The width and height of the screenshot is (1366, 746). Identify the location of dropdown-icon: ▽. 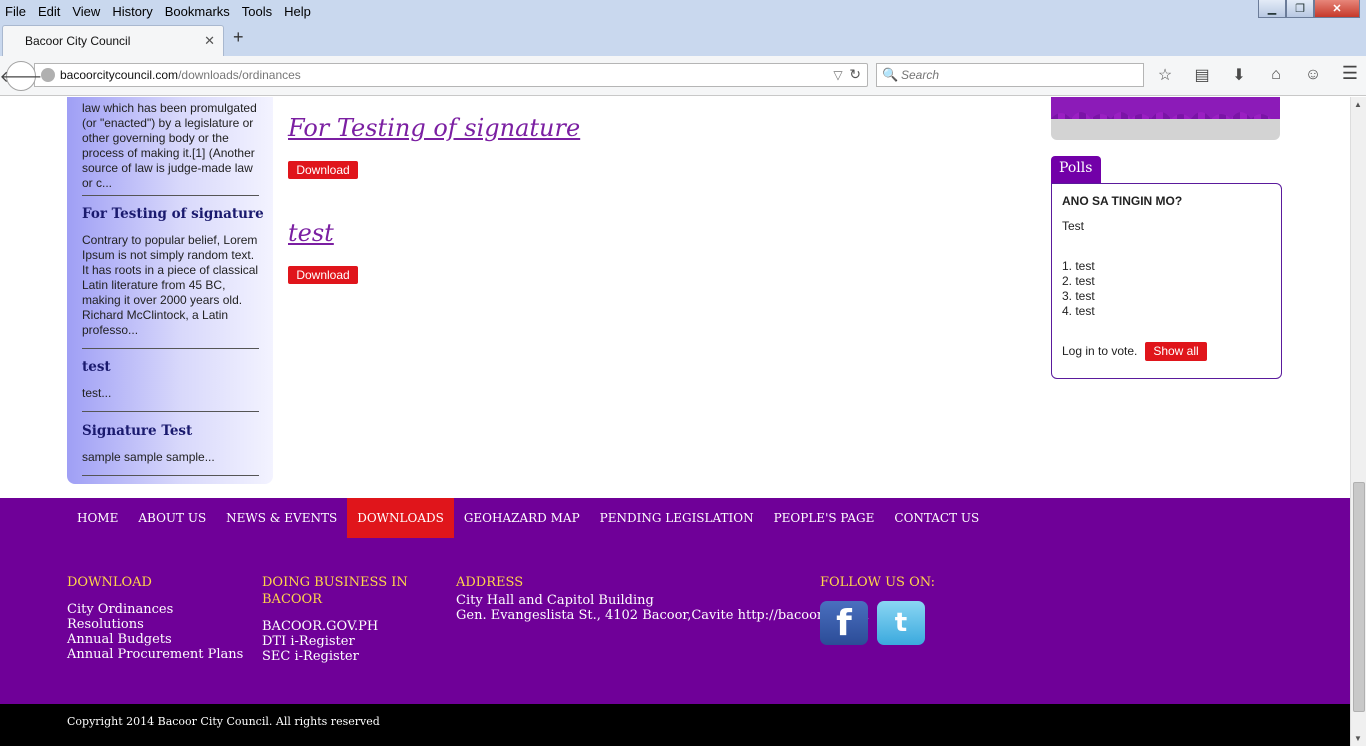
(837, 75).